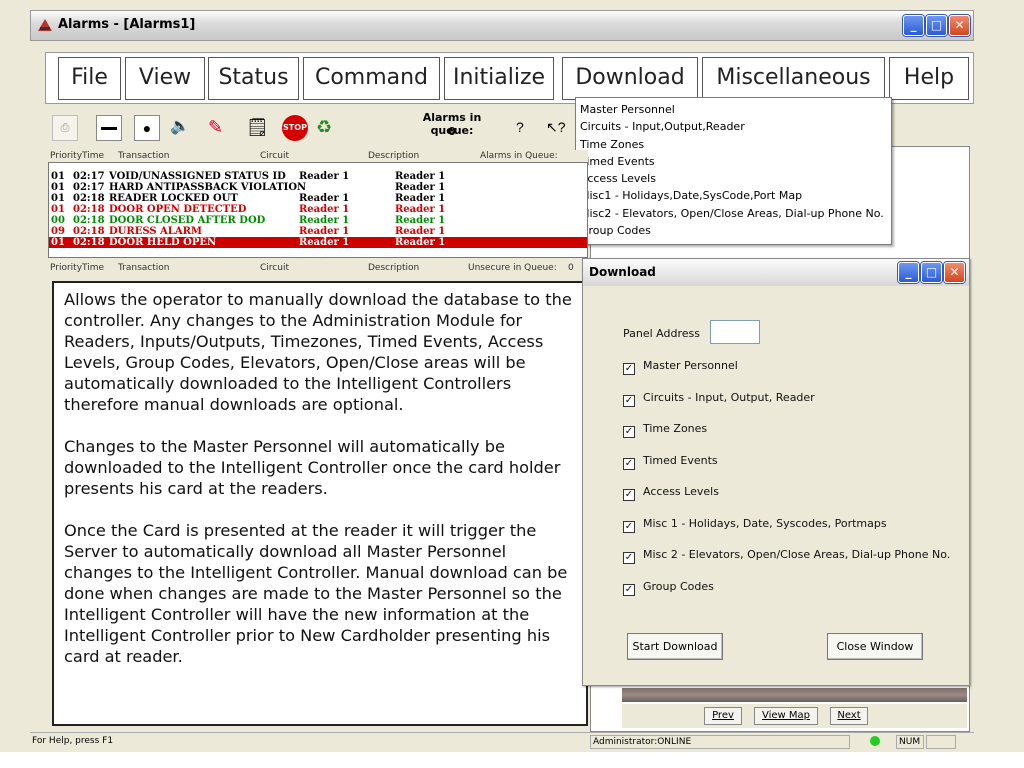 The height and width of the screenshot is (768, 1024). What do you see at coordinates (936, 25) in the screenshot?
I see `maximize-button: □` at bounding box center [936, 25].